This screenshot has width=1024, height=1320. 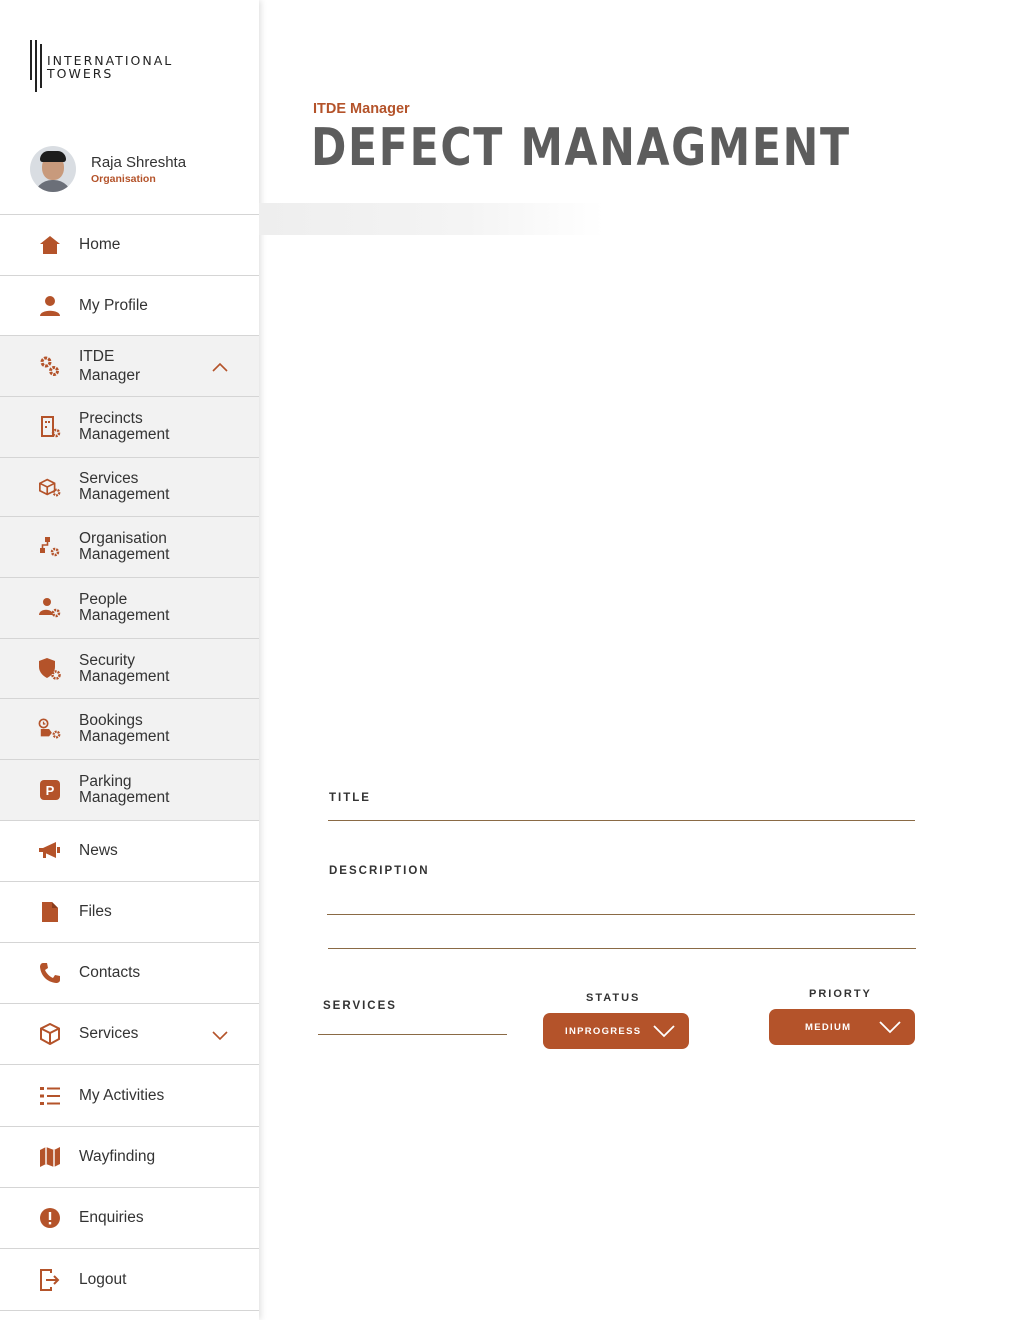 What do you see at coordinates (581, 148) in the screenshot?
I see `page-title: DEFECT MANAGMENT` at bounding box center [581, 148].